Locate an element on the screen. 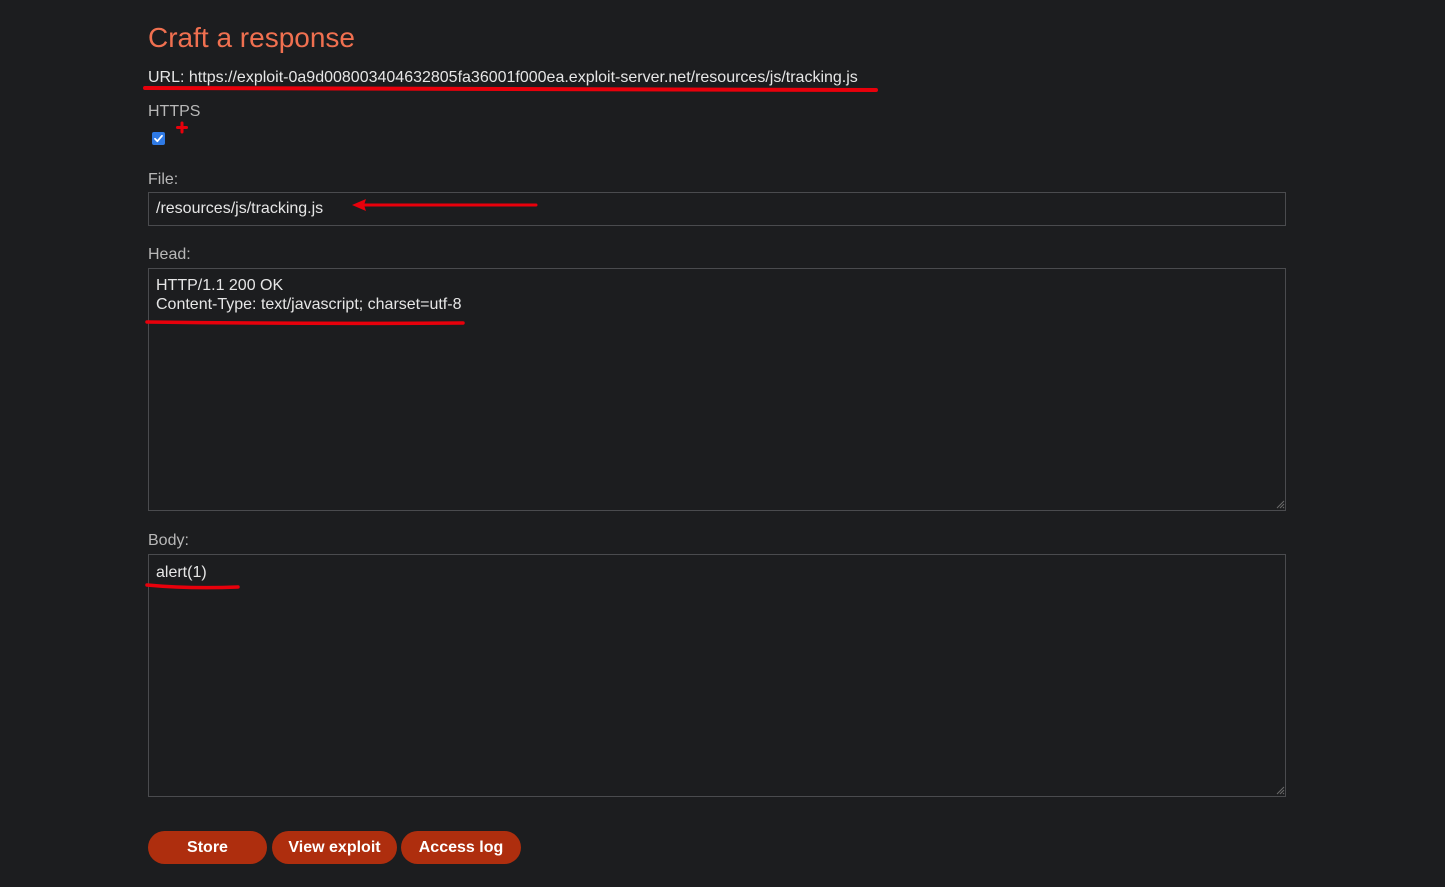  head-label: Head: is located at coordinates (169, 254).